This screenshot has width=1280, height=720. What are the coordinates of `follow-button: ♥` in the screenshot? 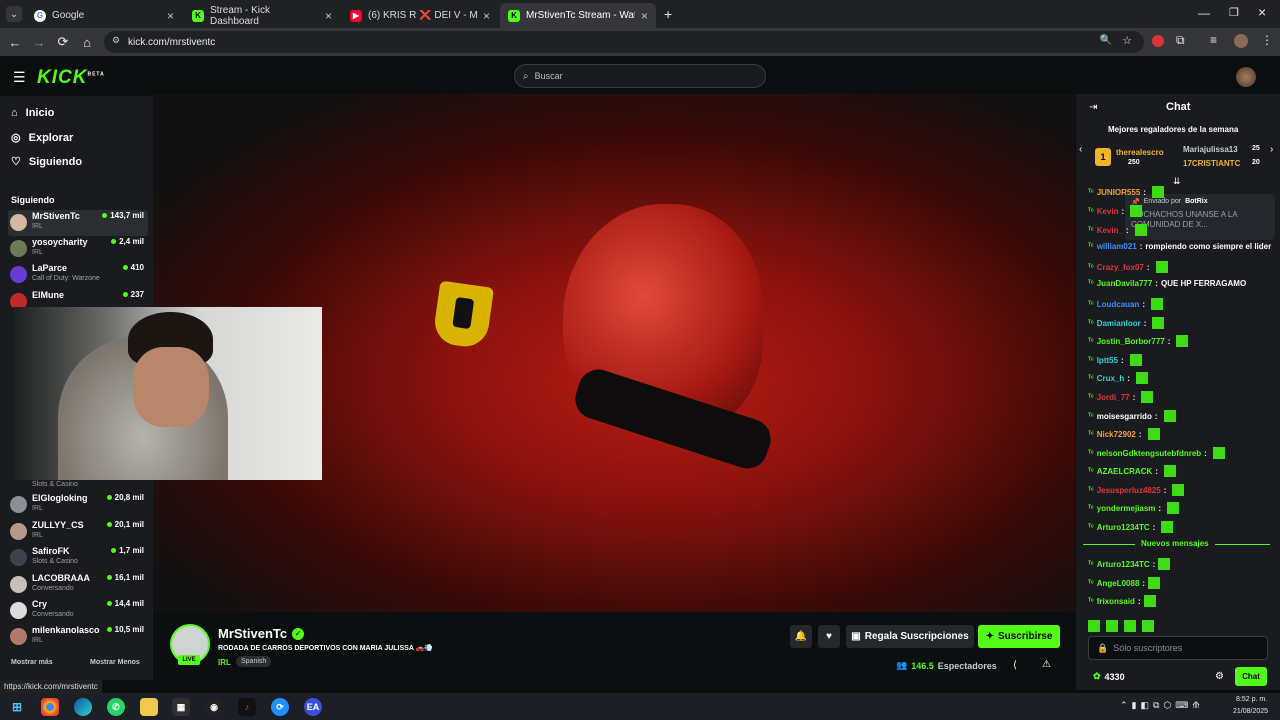 It's located at (829, 636).